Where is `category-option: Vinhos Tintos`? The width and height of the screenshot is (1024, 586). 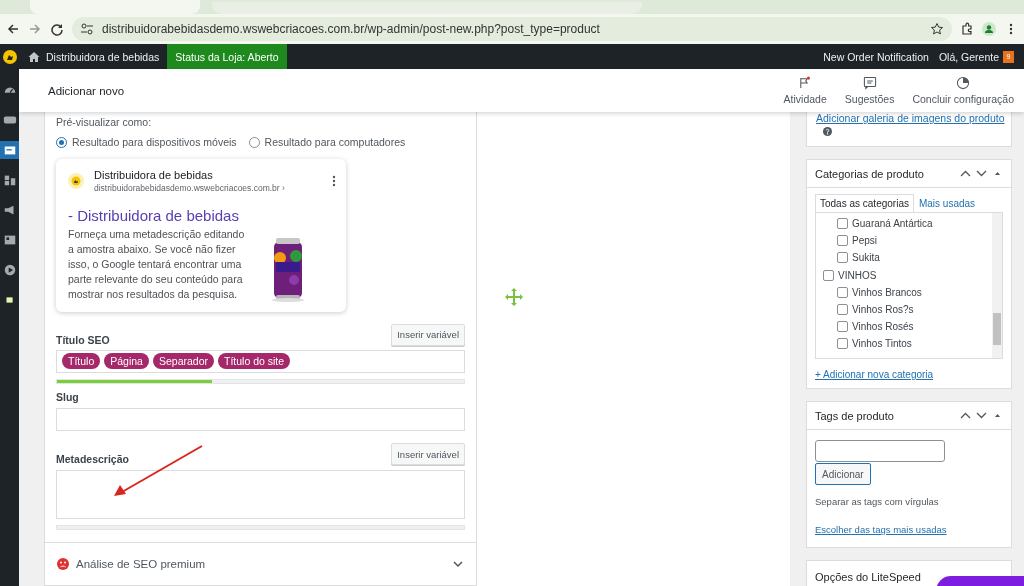
category-option: Vinhos Tintos is located at coordinates (914, 344).